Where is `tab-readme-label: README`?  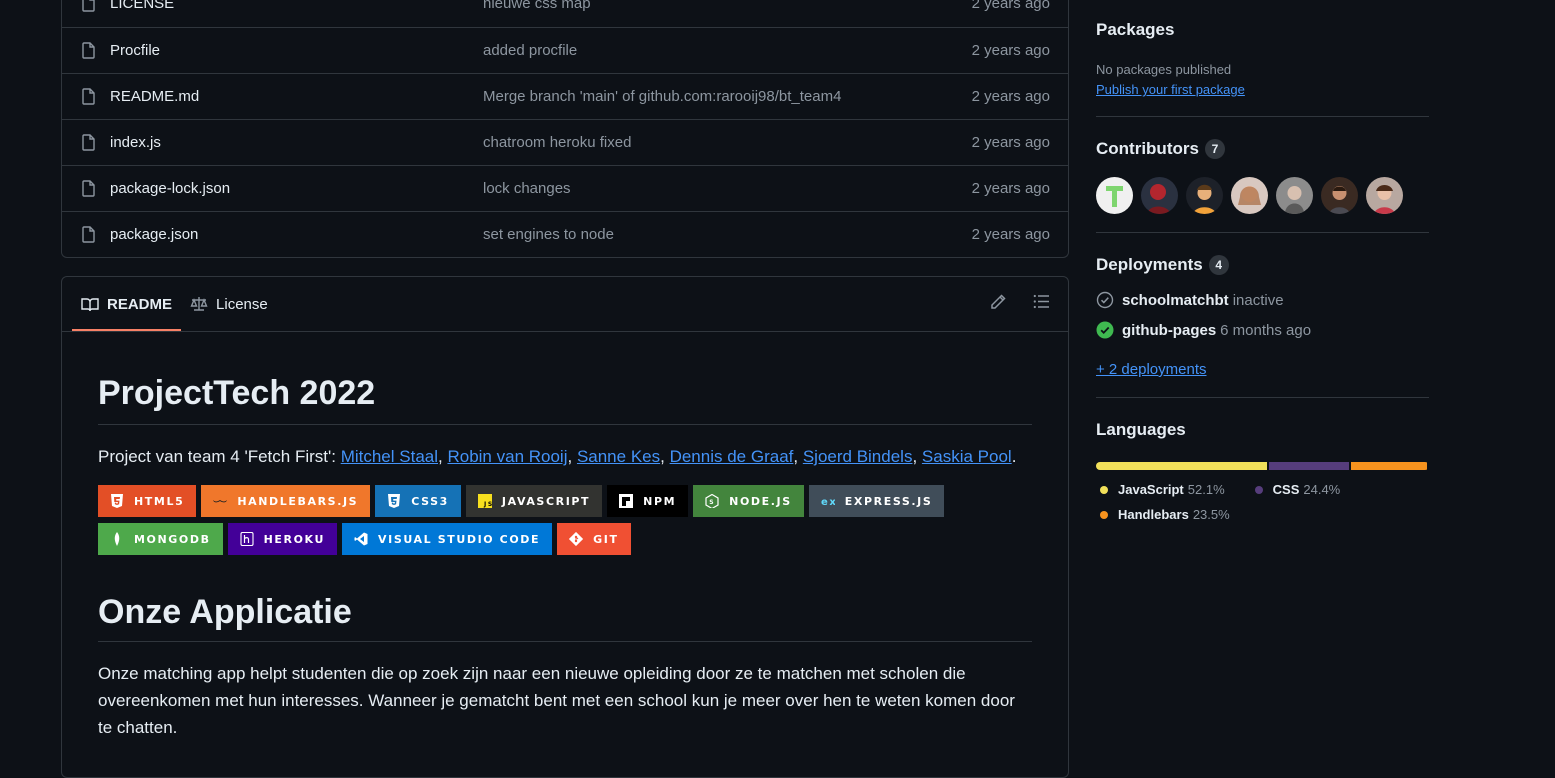 tab-readme-label: README is located at coordinates (140, 304).